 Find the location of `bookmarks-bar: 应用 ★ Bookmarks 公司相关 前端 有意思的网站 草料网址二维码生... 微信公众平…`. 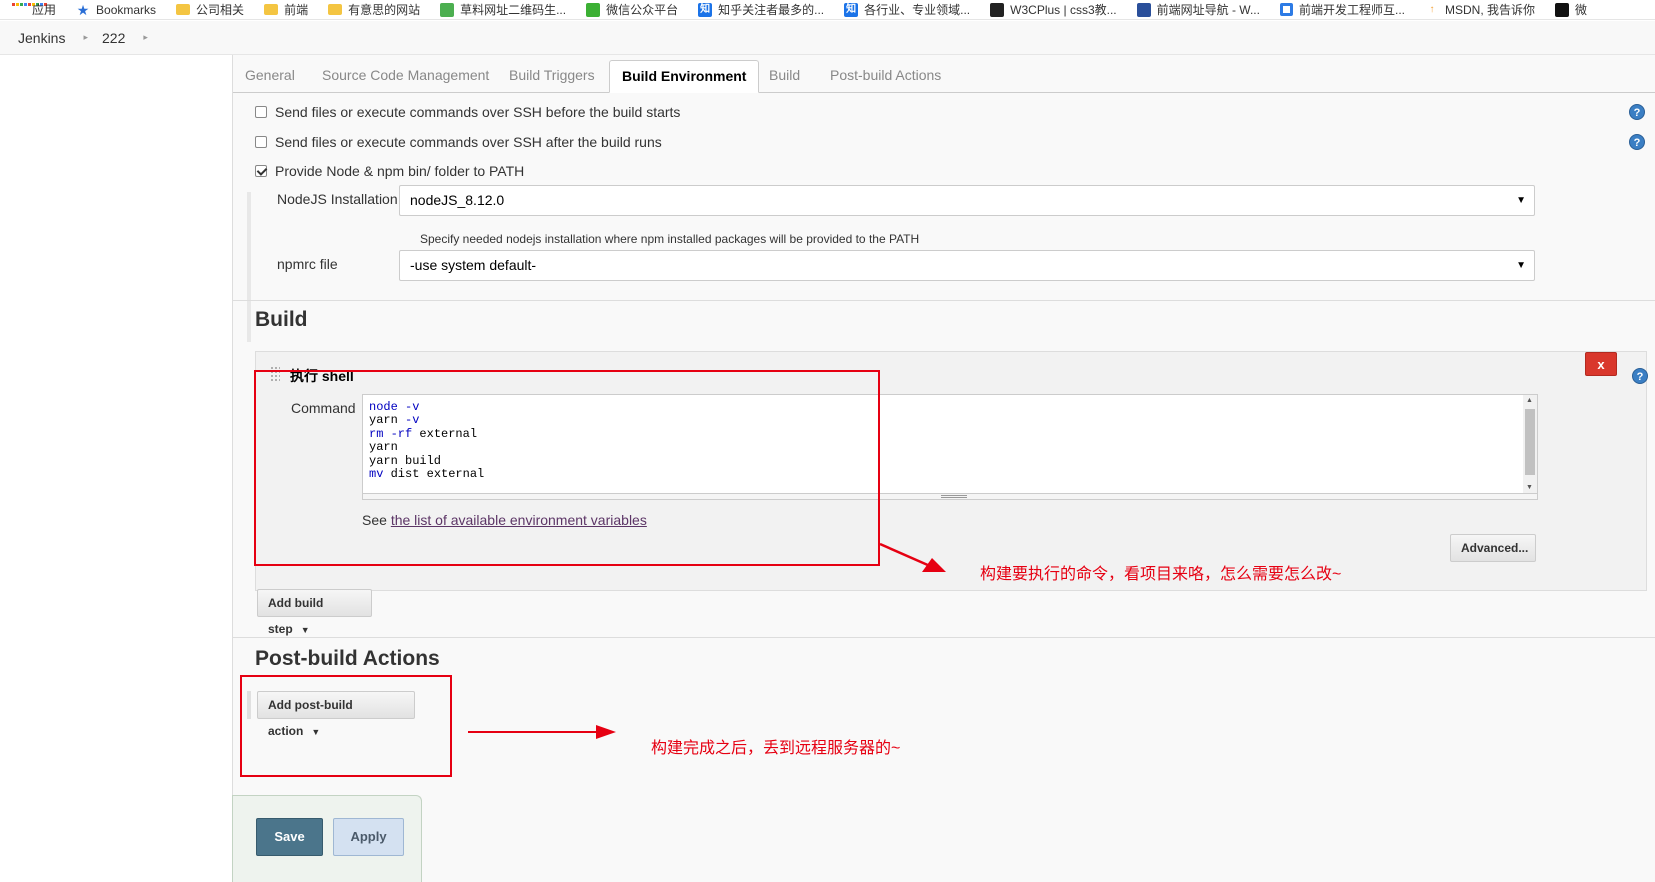

bookmarks-bar: 应用 ★ Bookmarks 公司相关 前端 有意思的网站 草料网址二维码生... 微信公众平… is located at coordinates (827, 10).